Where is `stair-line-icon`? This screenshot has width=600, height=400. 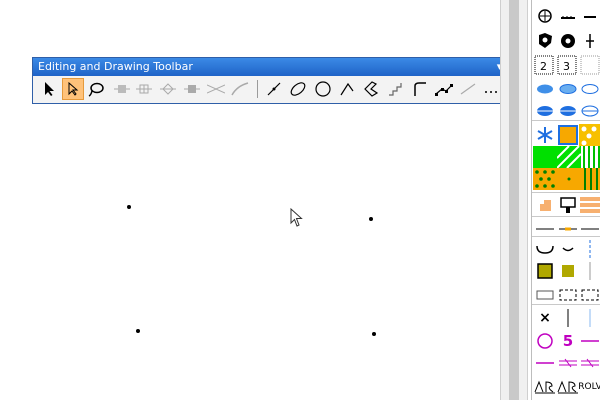 stair-line-icon is located at coordinates (396, 89).